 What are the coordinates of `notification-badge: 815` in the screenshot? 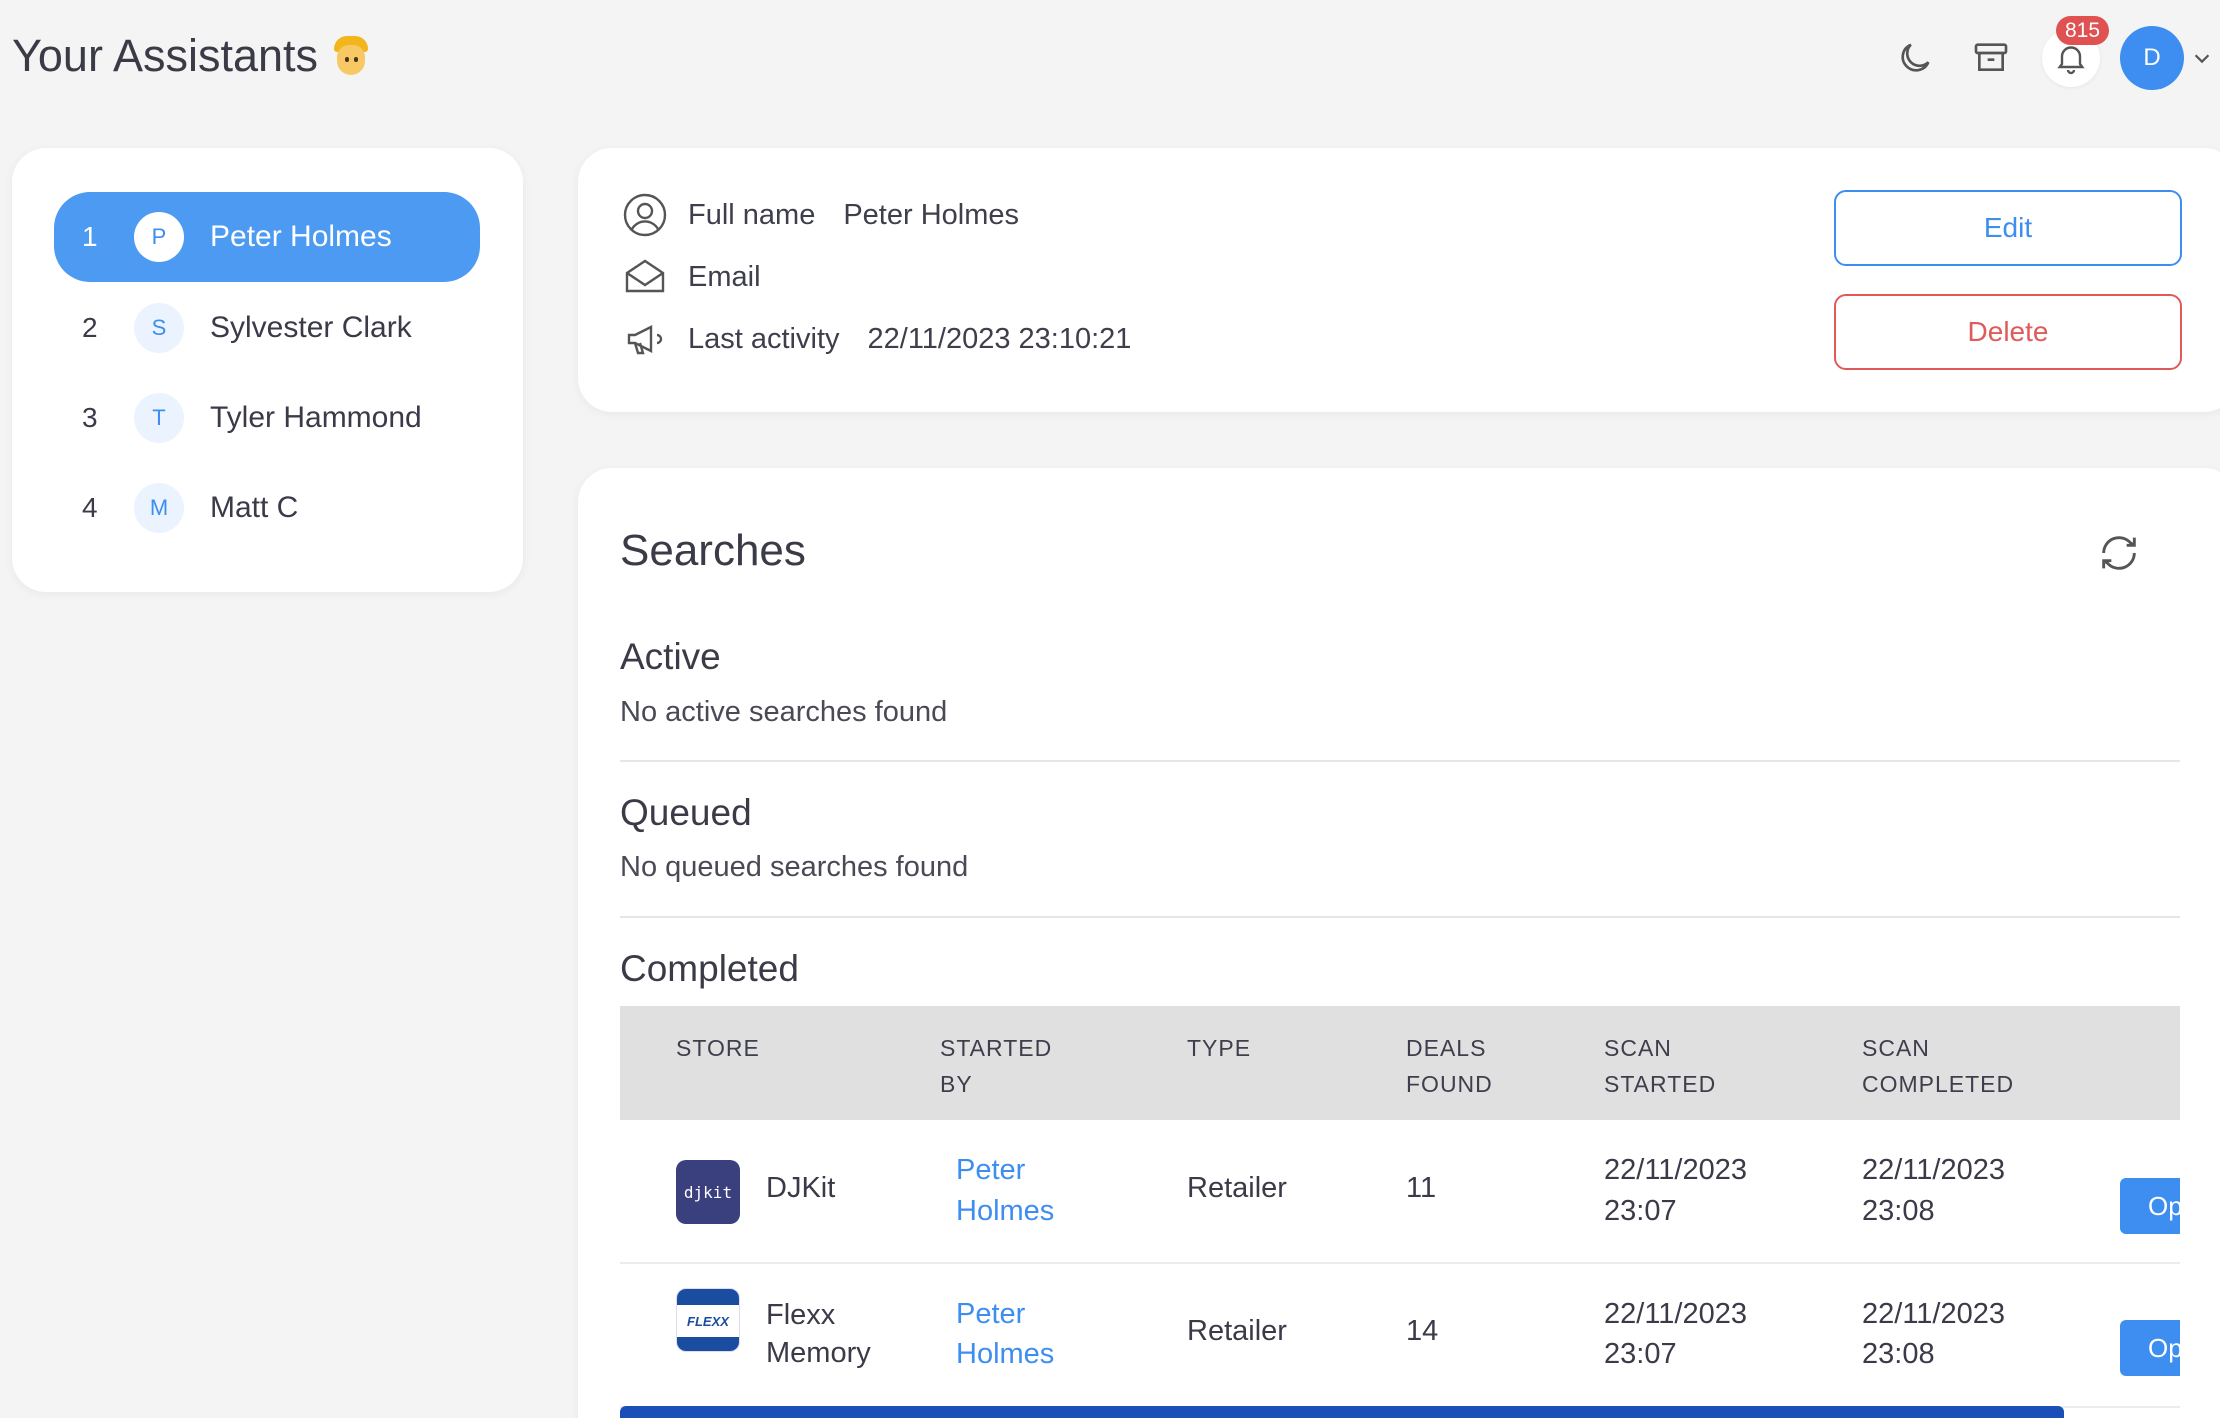 It's located at (2083, 30).